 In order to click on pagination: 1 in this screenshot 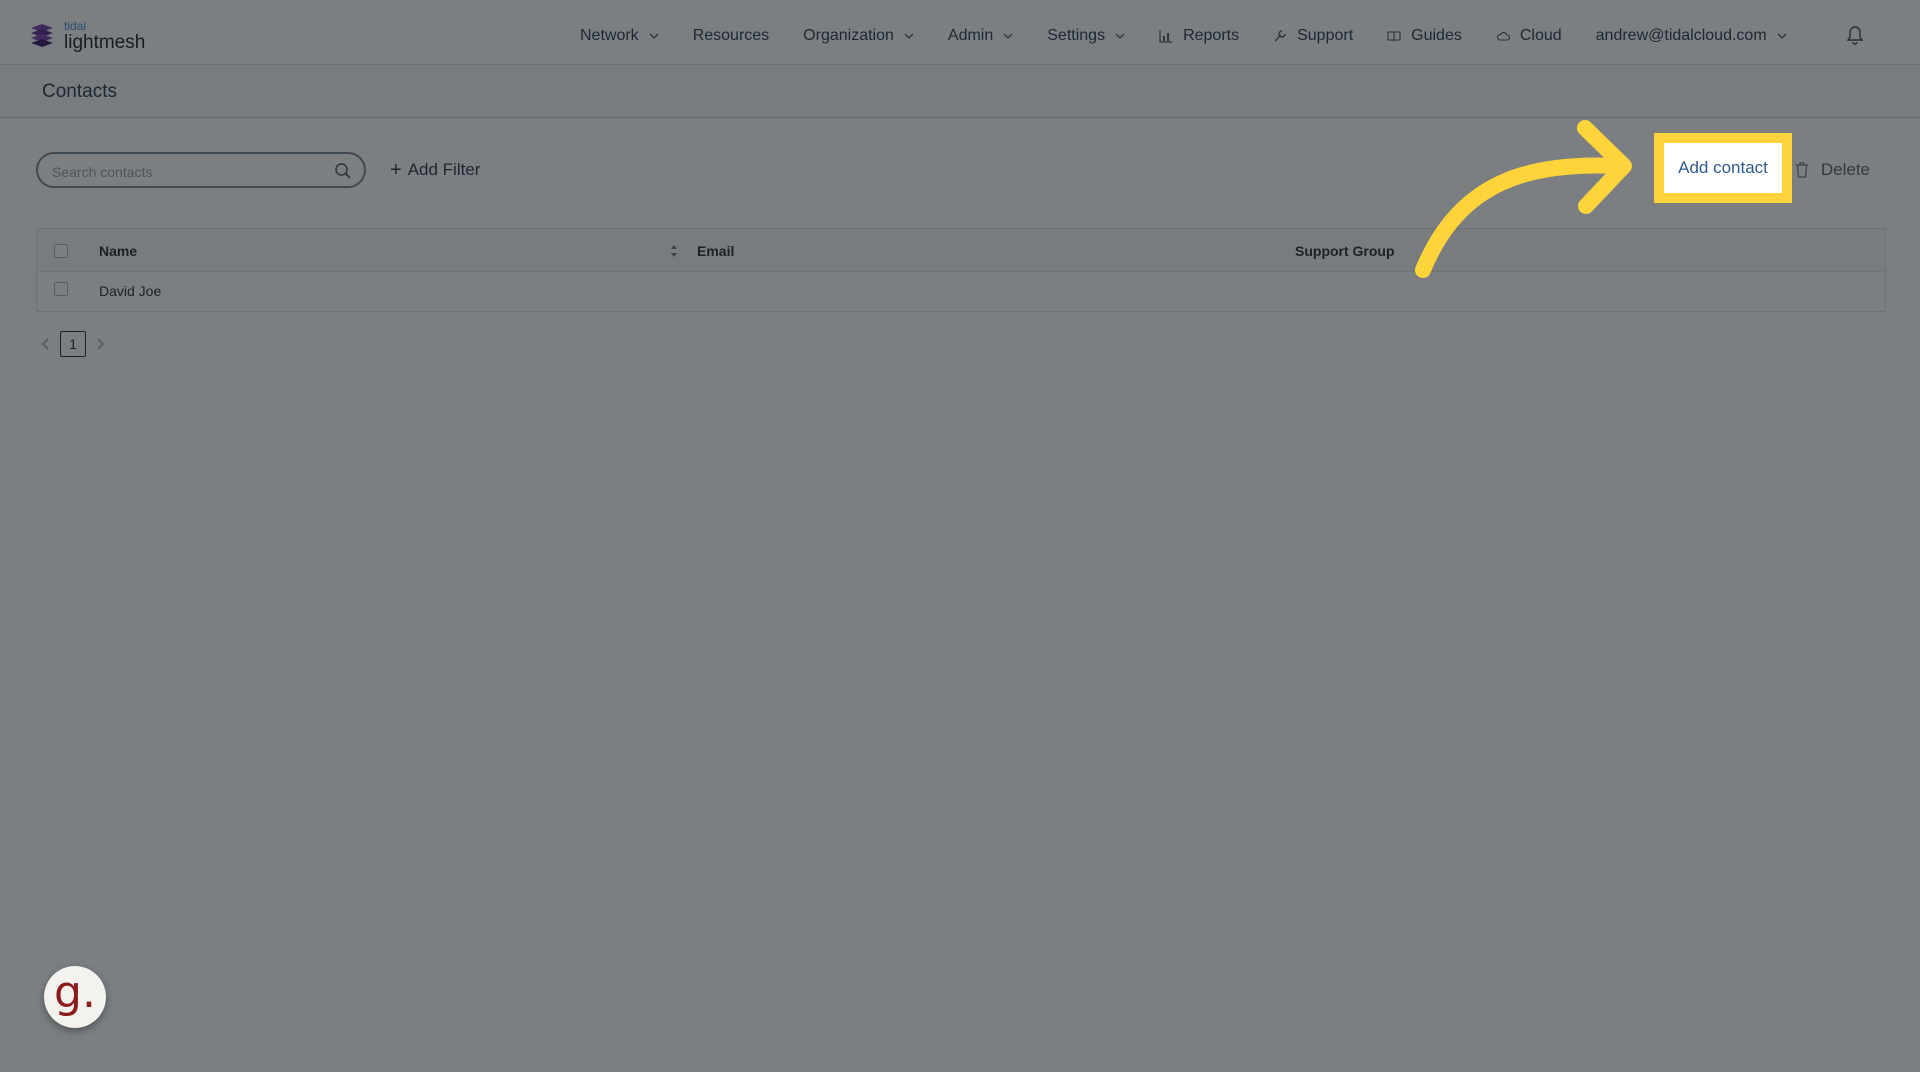, I will do `click(73, 344)`.